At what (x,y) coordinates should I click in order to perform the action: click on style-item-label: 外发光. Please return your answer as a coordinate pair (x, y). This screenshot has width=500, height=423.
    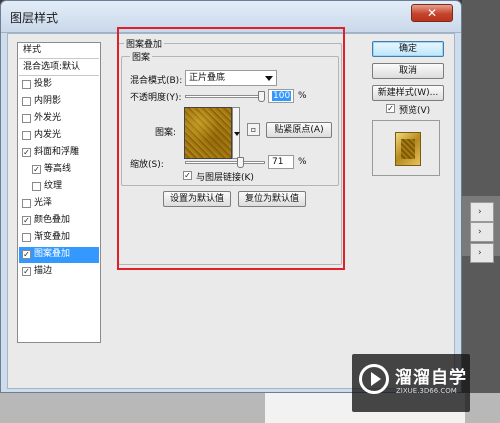
    Looking at the image, I should click on (48, 118).